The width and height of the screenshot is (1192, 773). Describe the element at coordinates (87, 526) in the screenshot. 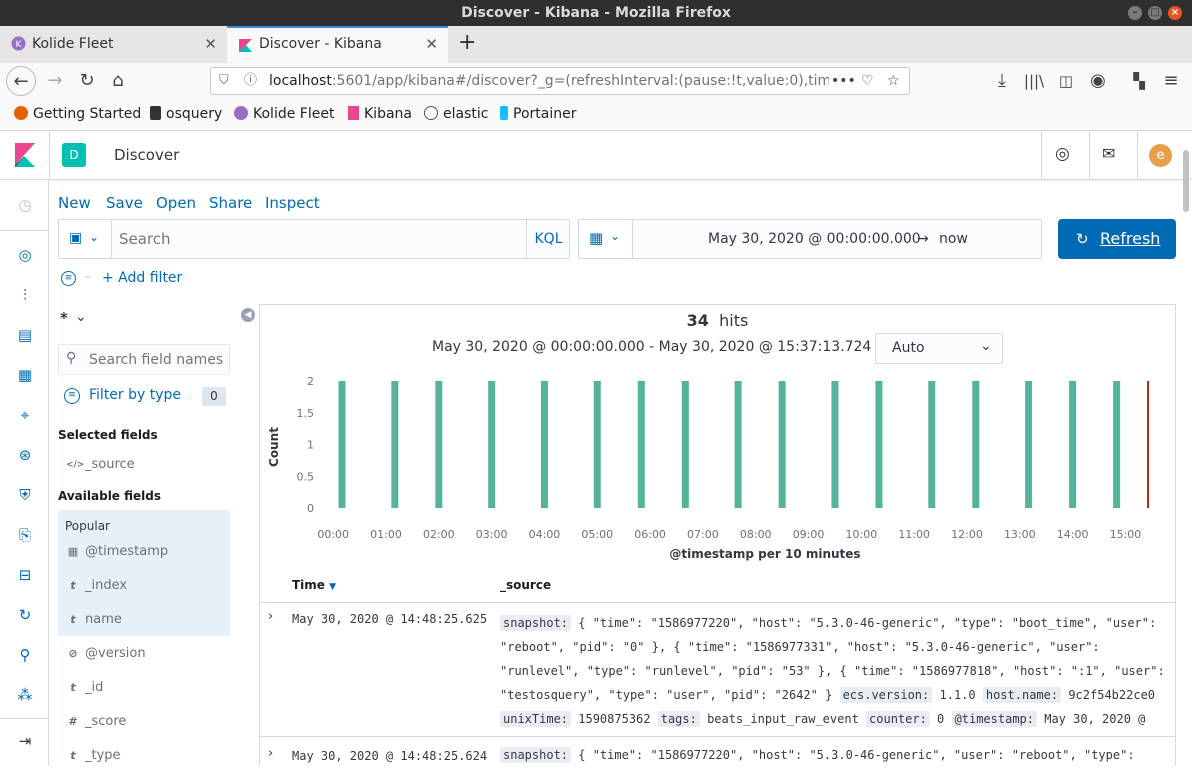

I see `popular-heading: Popular` at that location.